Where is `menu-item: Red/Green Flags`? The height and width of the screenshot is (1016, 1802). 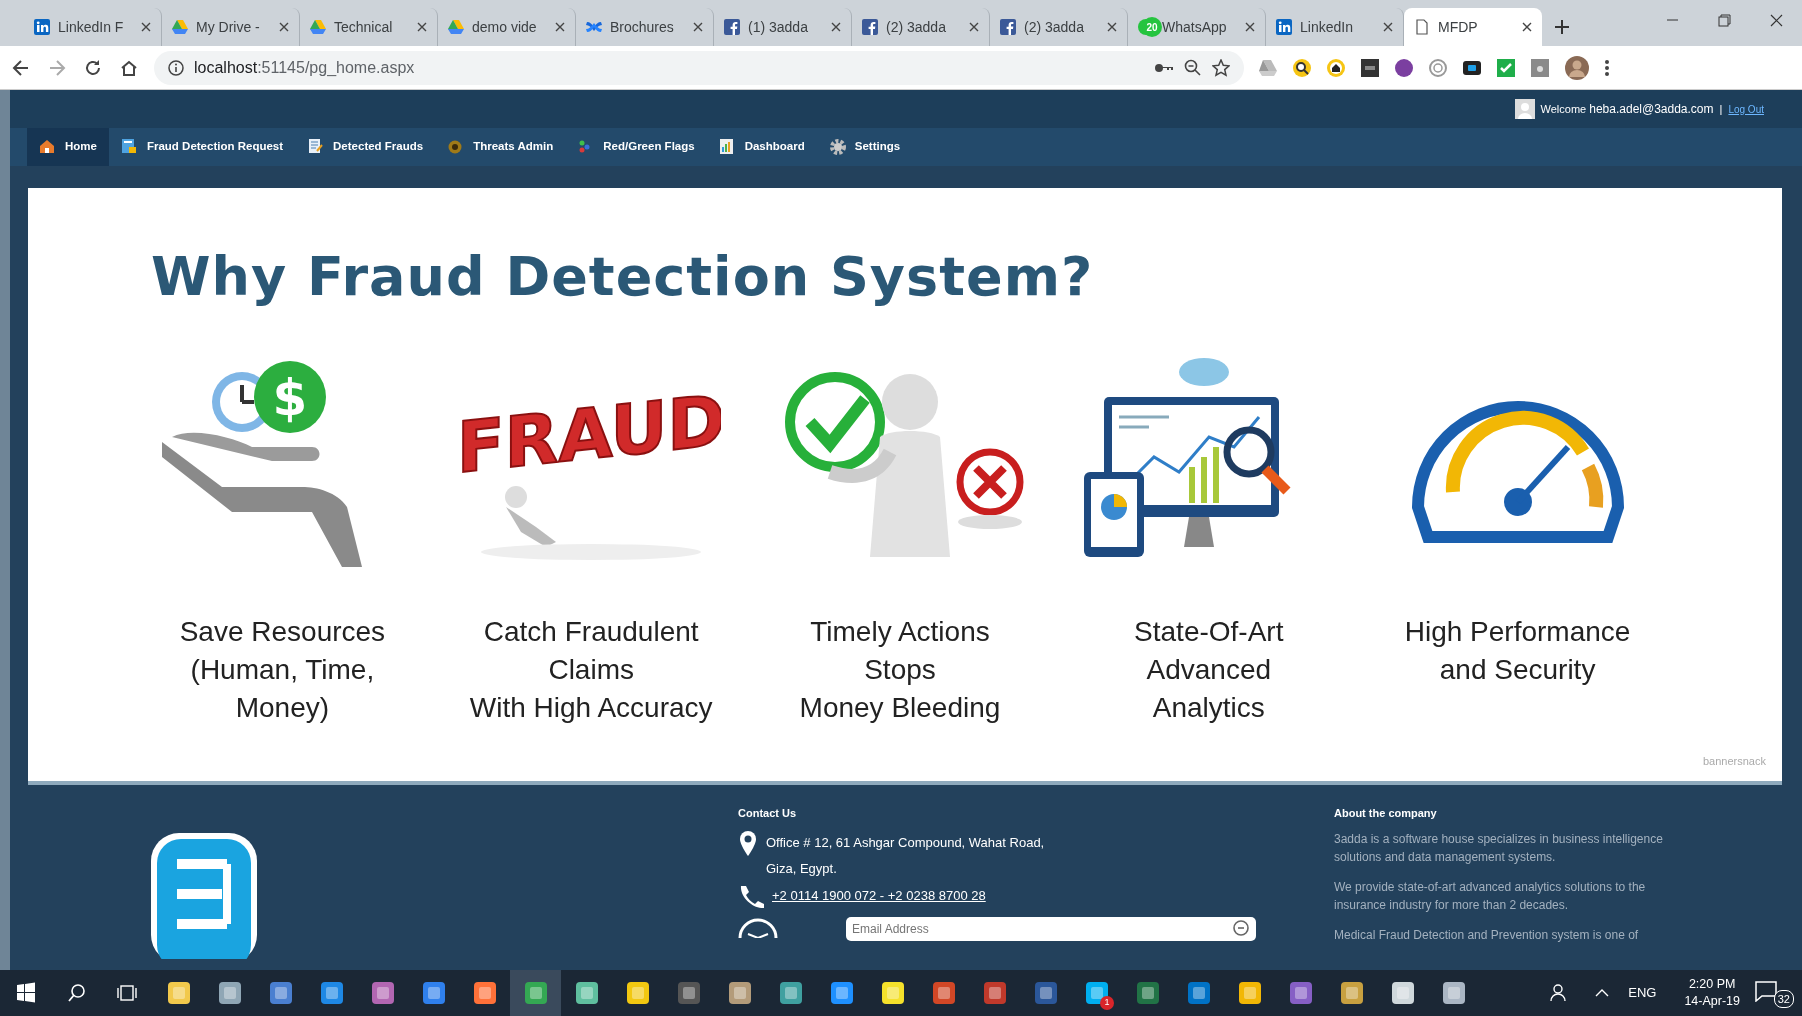 menu-item: Red/Green Flags is located at coordinates (636, 147).